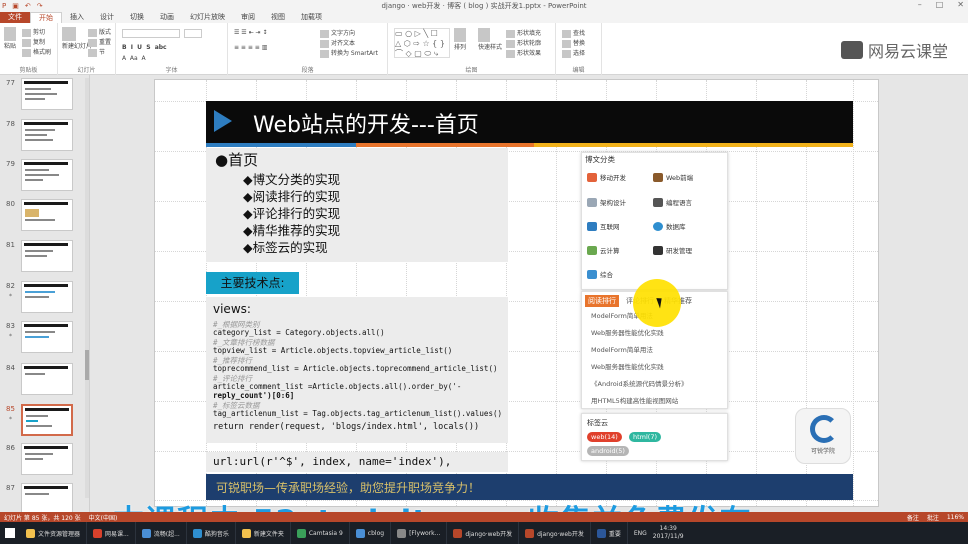 The image size is (968, 544). What do you see at coordinates (679, 203) in the screenshot?
I see `category-label: 编程语言` at bounding box center [679, 203].